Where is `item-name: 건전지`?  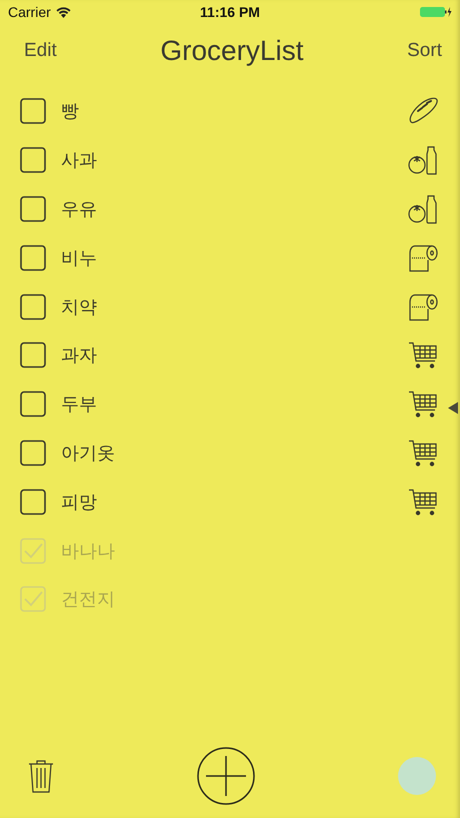
item-name: 건전지 is located at coordinates (88, 600).